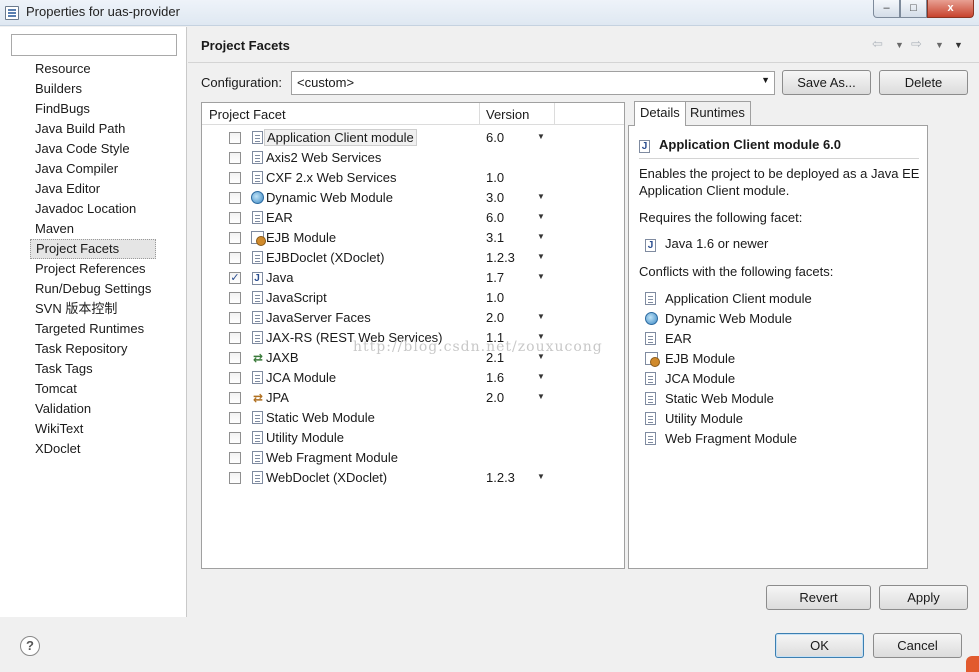  What do you see at coordinates (305, 437) in the screenshot?
I see `facet-name: Utility Module` at bounding box center [305, 437].